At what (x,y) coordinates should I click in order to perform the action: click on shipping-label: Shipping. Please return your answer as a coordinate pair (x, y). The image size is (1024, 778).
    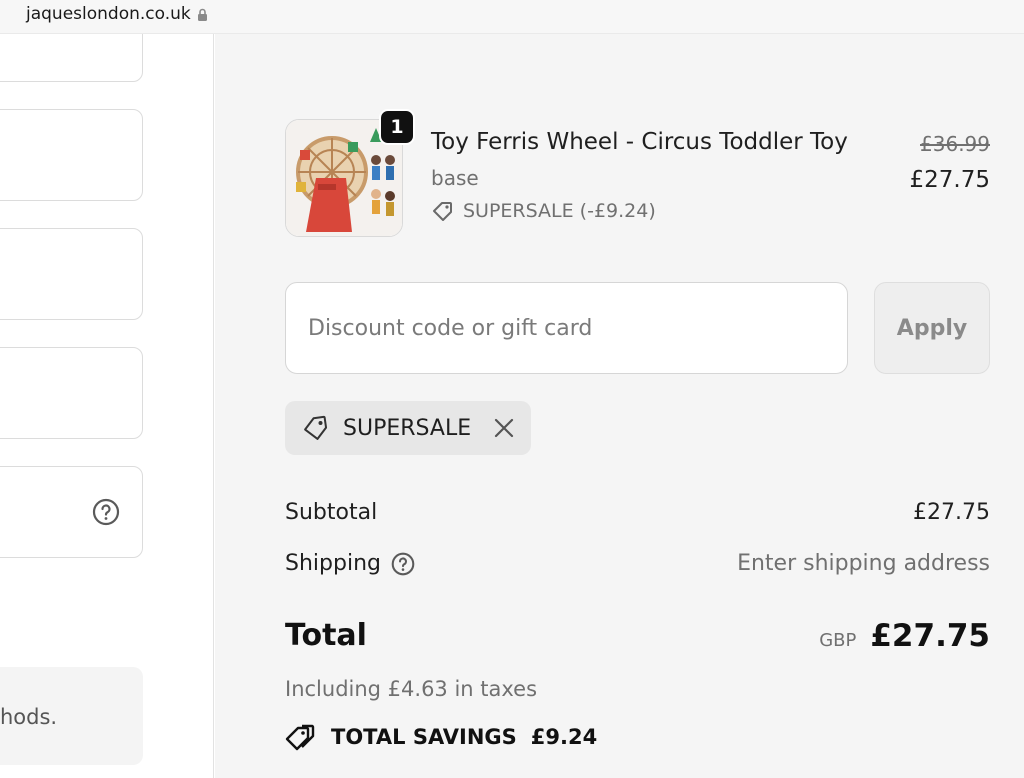
    Looking at the image, I should click on (333, 563).